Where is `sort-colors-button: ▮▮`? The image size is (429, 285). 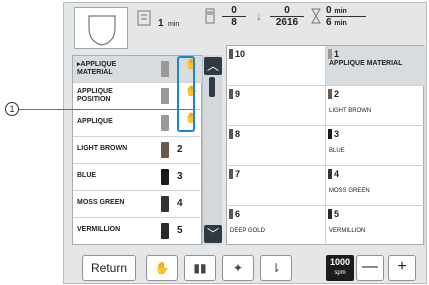 sort-colors-button: ▮▮ is located at coordinates (200, 268).